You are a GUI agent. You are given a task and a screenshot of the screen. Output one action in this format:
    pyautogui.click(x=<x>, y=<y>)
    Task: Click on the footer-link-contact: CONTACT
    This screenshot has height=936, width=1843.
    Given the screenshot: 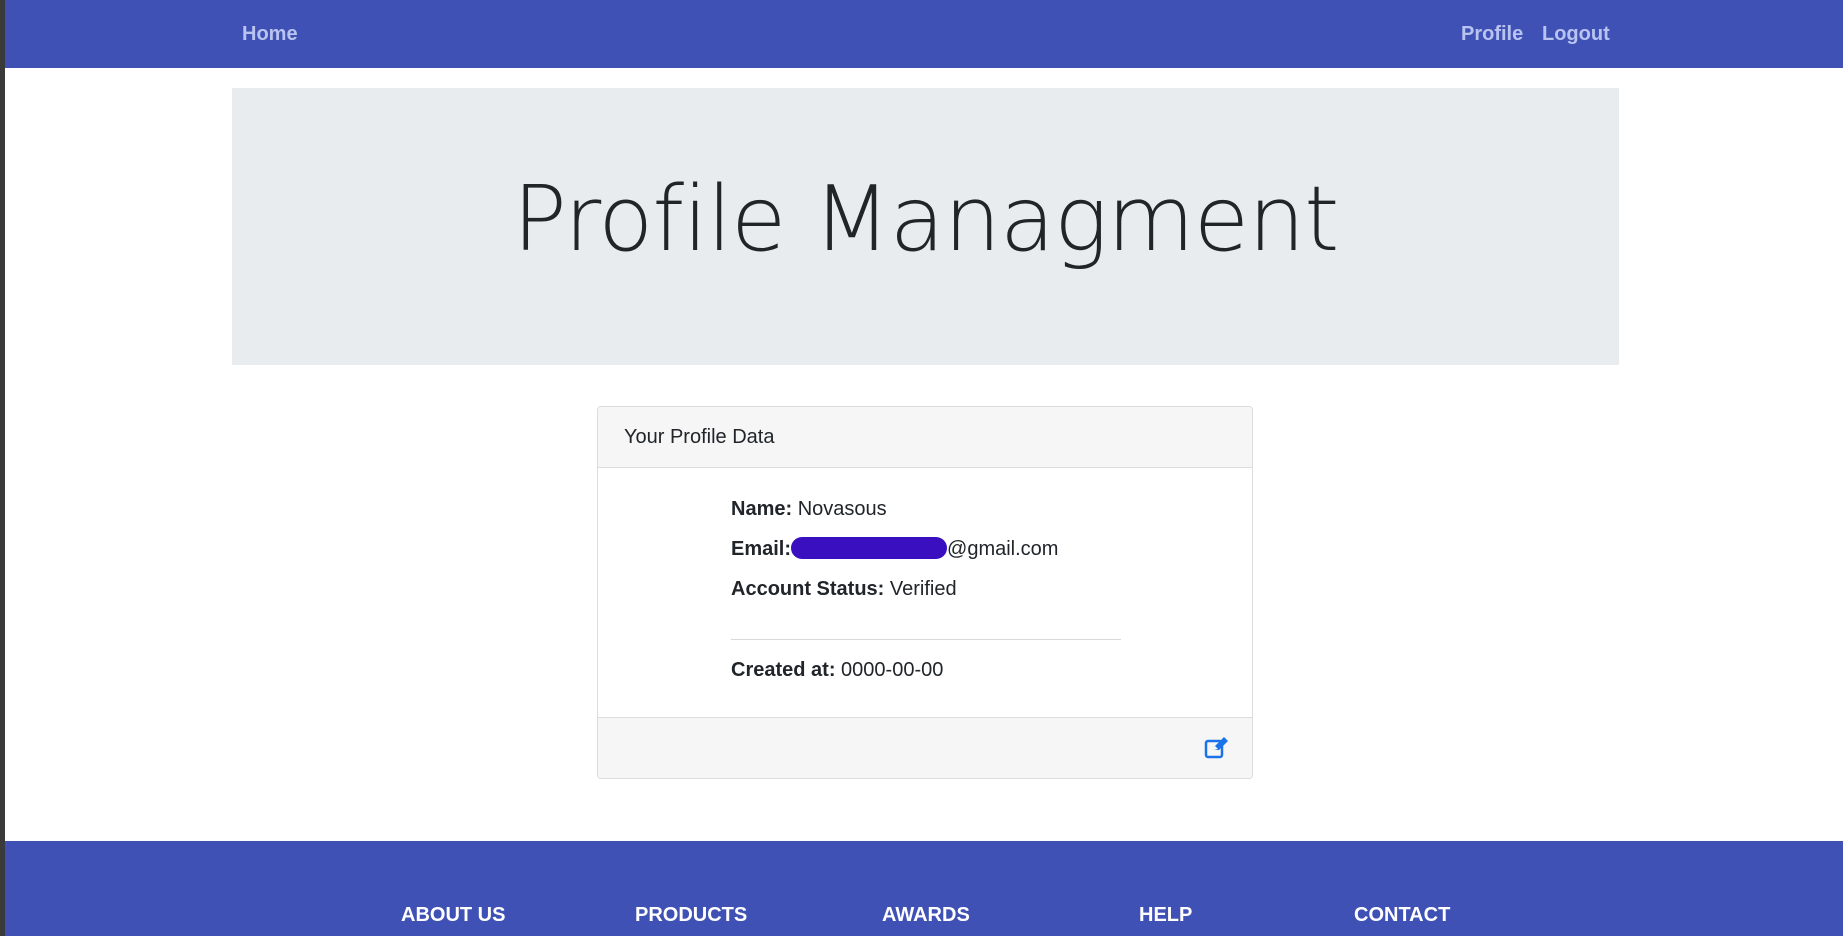 What is the action you would take?
    pyautogui.click(x=1402, y=915)
    